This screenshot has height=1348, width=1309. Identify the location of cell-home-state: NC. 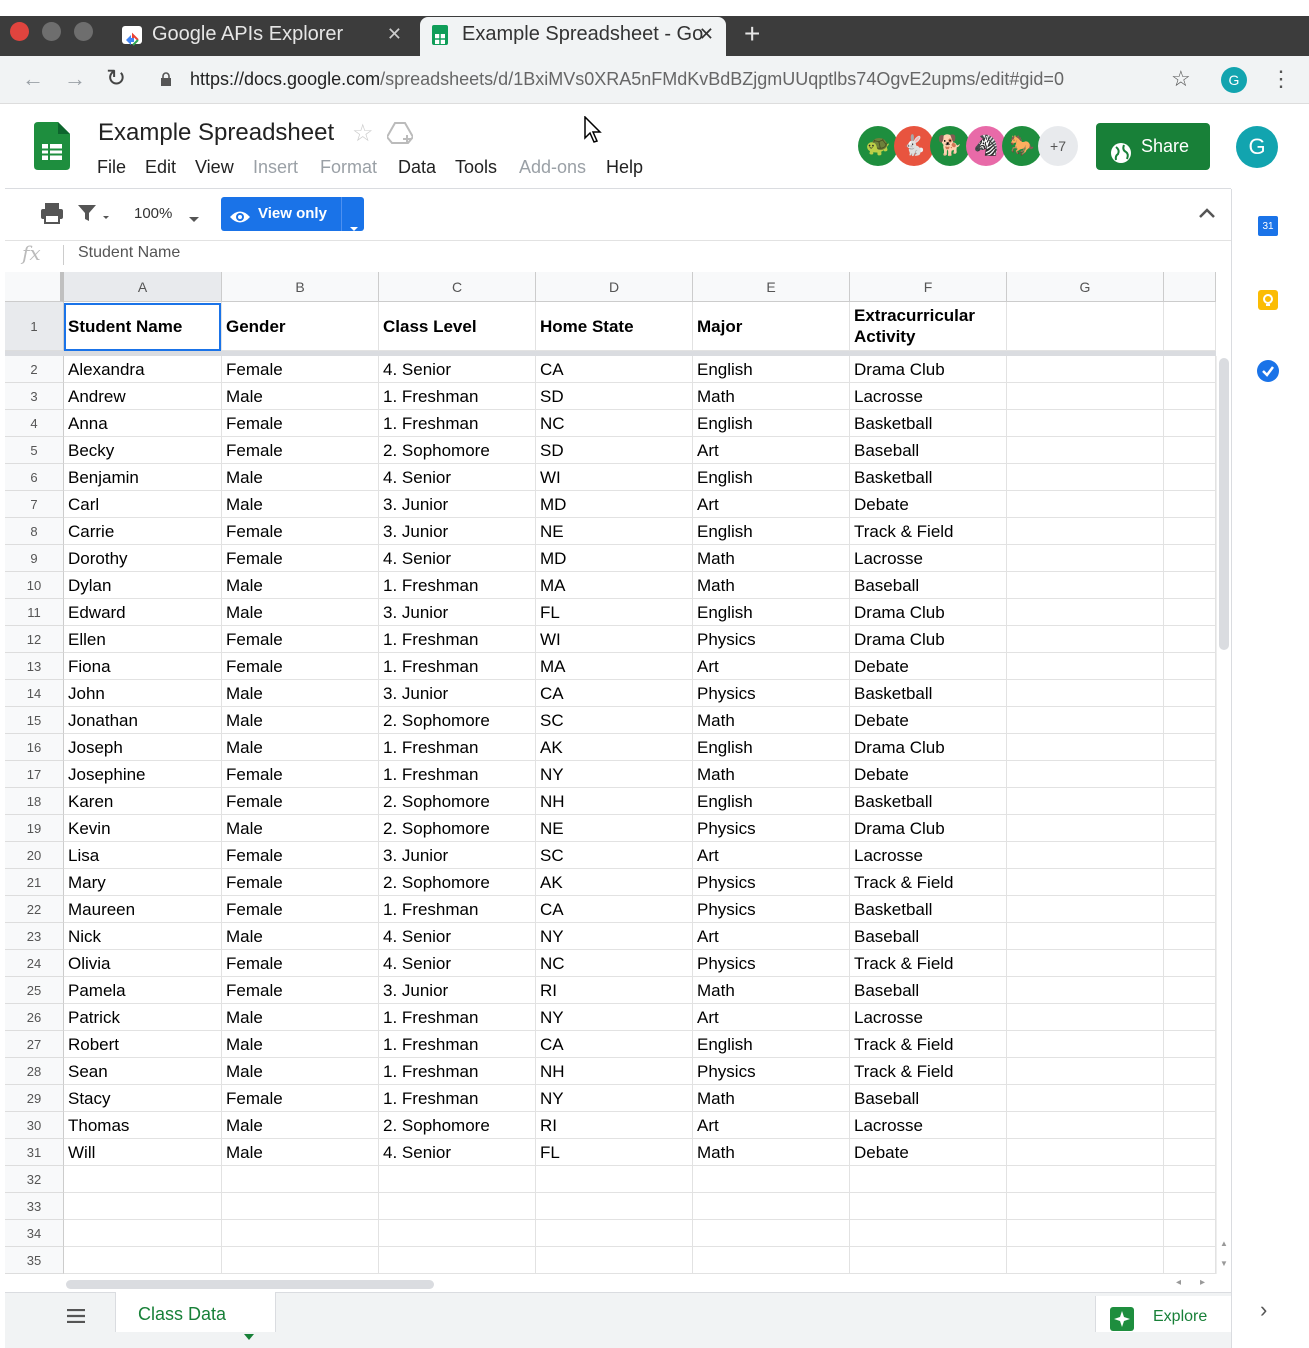
(614, 423).